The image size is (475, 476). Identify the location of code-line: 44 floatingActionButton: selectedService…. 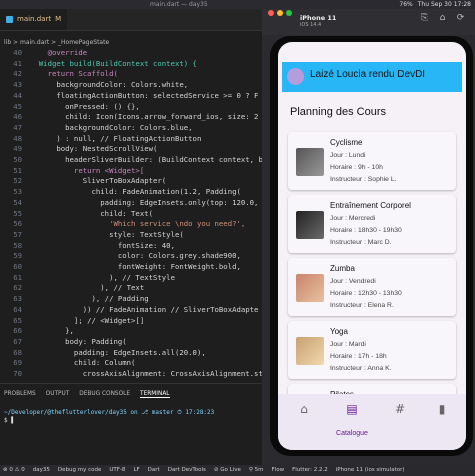
(131, 96).